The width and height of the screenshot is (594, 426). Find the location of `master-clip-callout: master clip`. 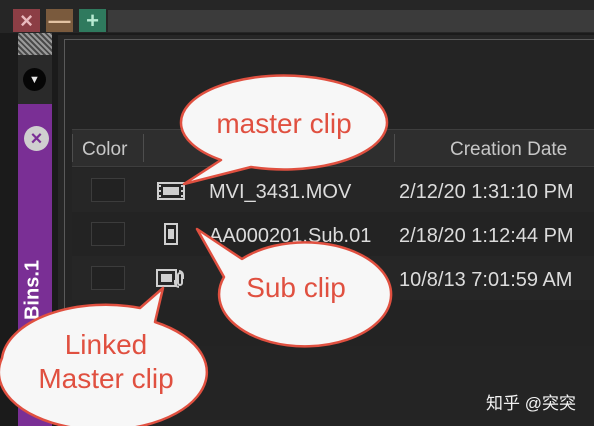

master-clip-callout: master clip is located at coordinates (284, 130).